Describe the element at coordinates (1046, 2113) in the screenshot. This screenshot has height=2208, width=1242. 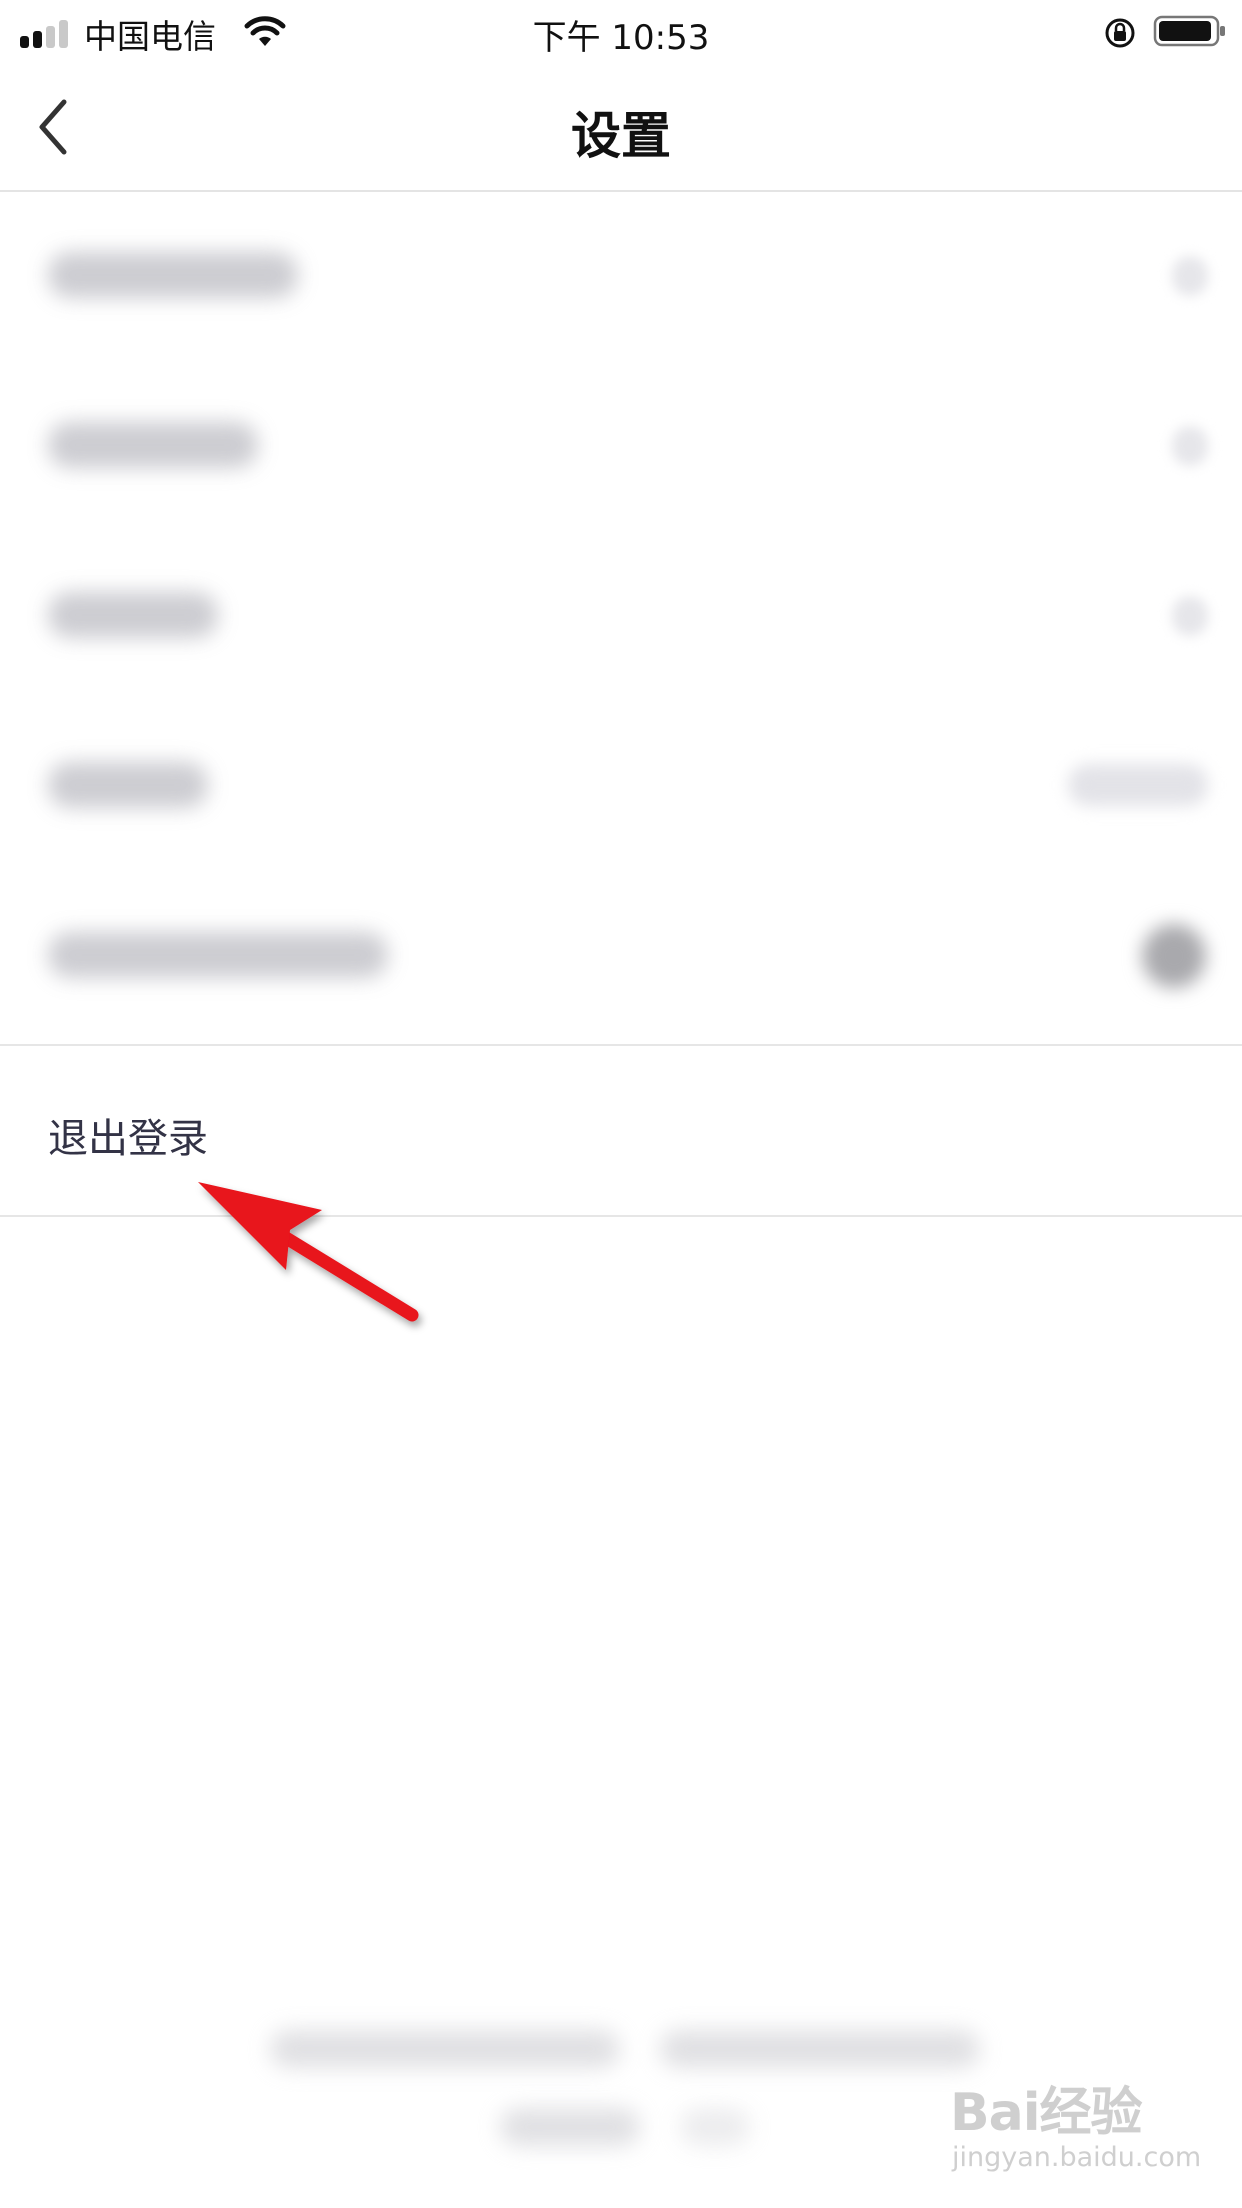
I see `watermark-brand: Bai经验` at that location.